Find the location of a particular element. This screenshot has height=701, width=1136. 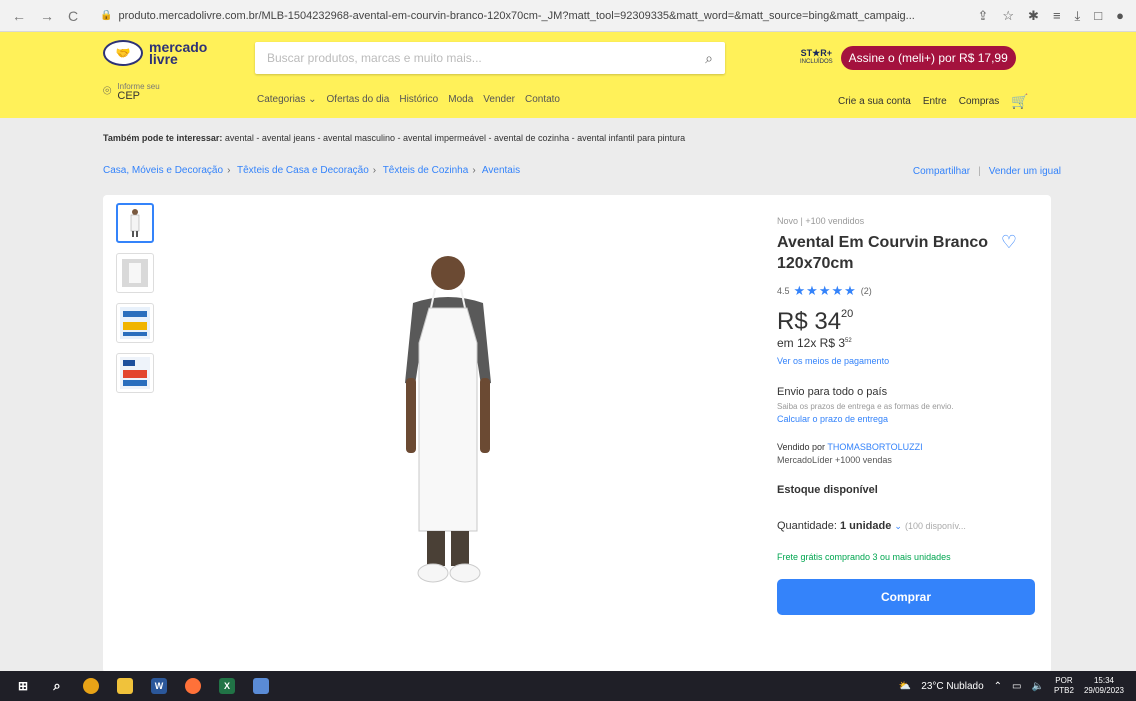

breadcrumb-item: Casa, Móveis e Decoração is located at coordinates (163, 170).